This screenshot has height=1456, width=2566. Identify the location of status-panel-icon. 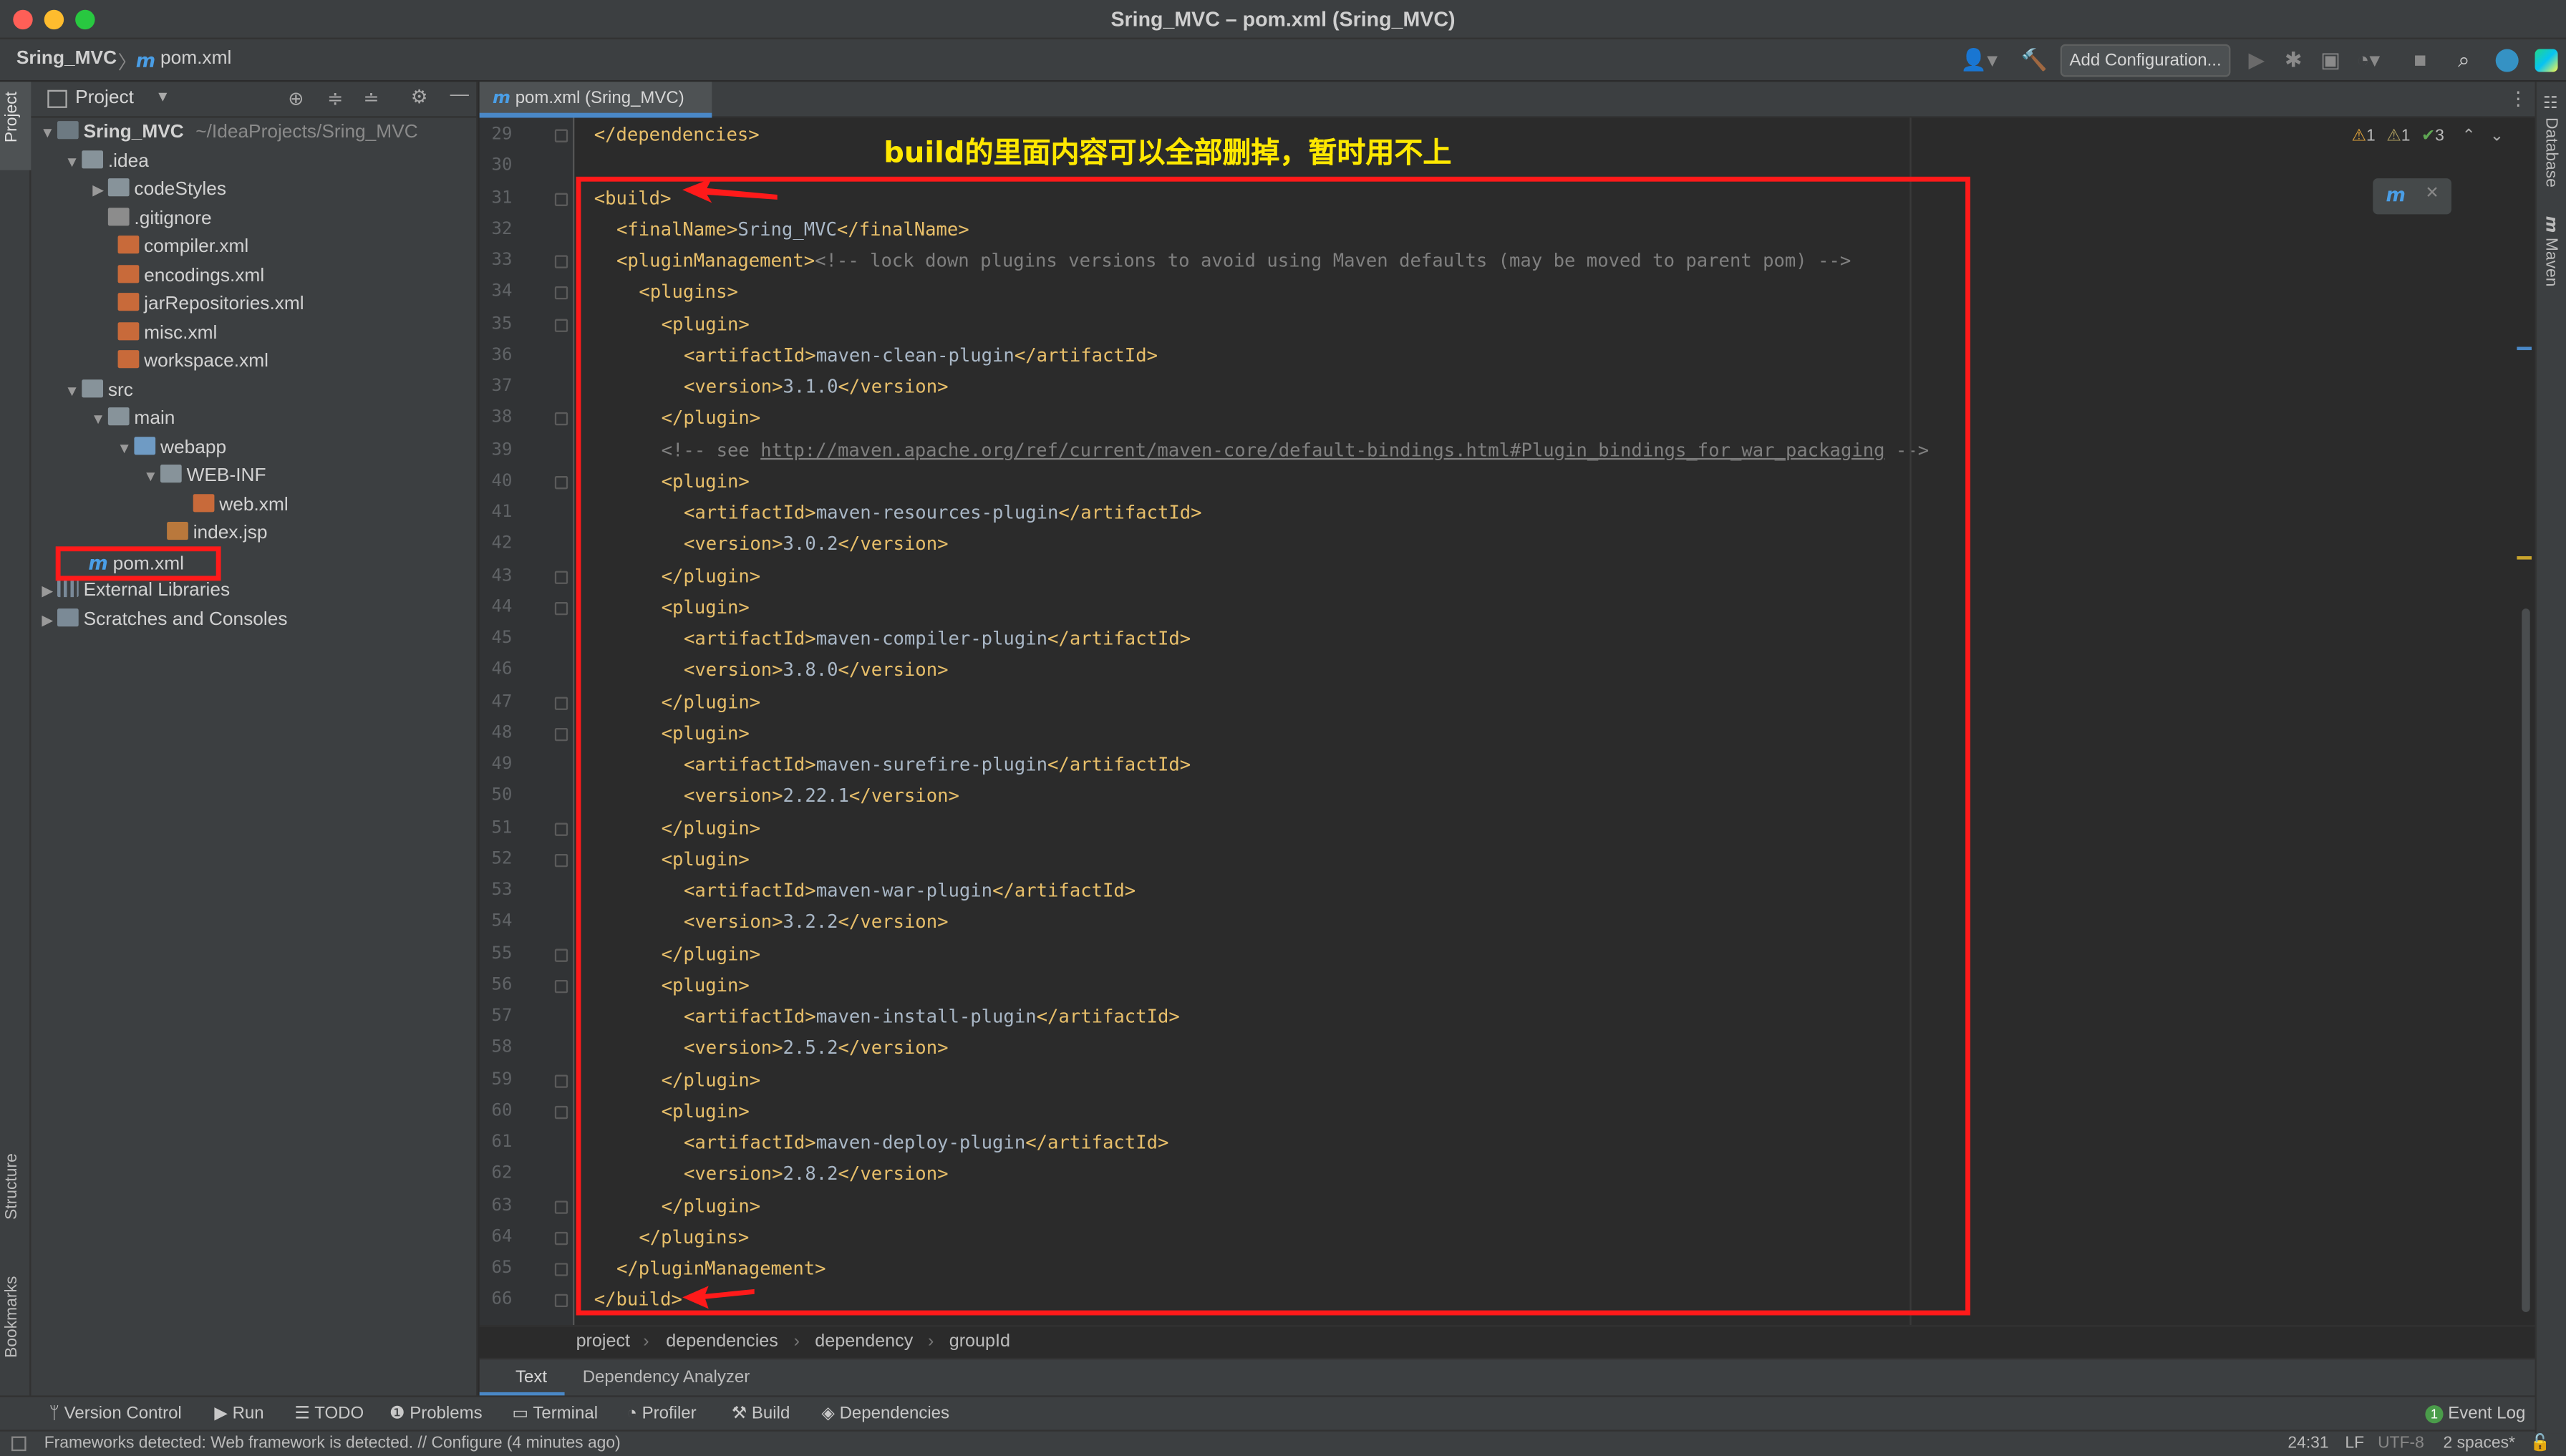
(18, 1444).